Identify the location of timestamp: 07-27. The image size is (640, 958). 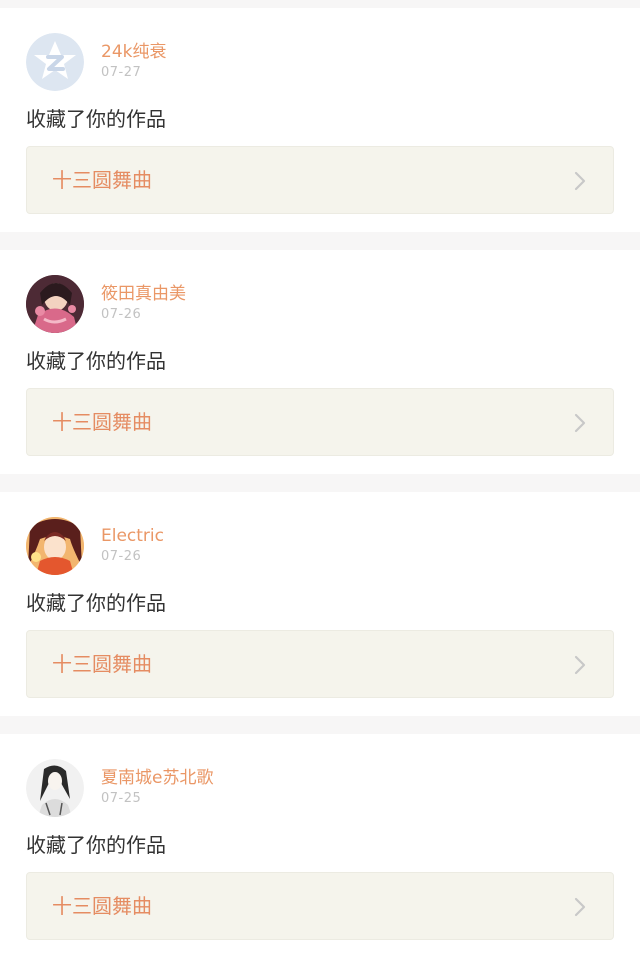
(121, 72).